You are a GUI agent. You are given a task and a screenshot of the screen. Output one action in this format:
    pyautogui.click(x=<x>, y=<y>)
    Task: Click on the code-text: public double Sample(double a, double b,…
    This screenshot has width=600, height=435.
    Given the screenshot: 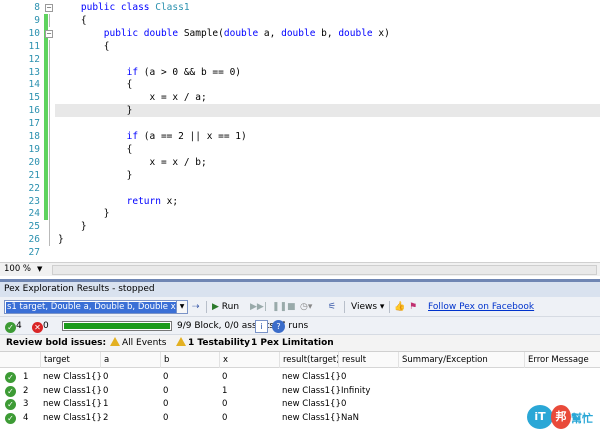 What is the action you would take?
    pyautogui.click(x=247, y=33)
    